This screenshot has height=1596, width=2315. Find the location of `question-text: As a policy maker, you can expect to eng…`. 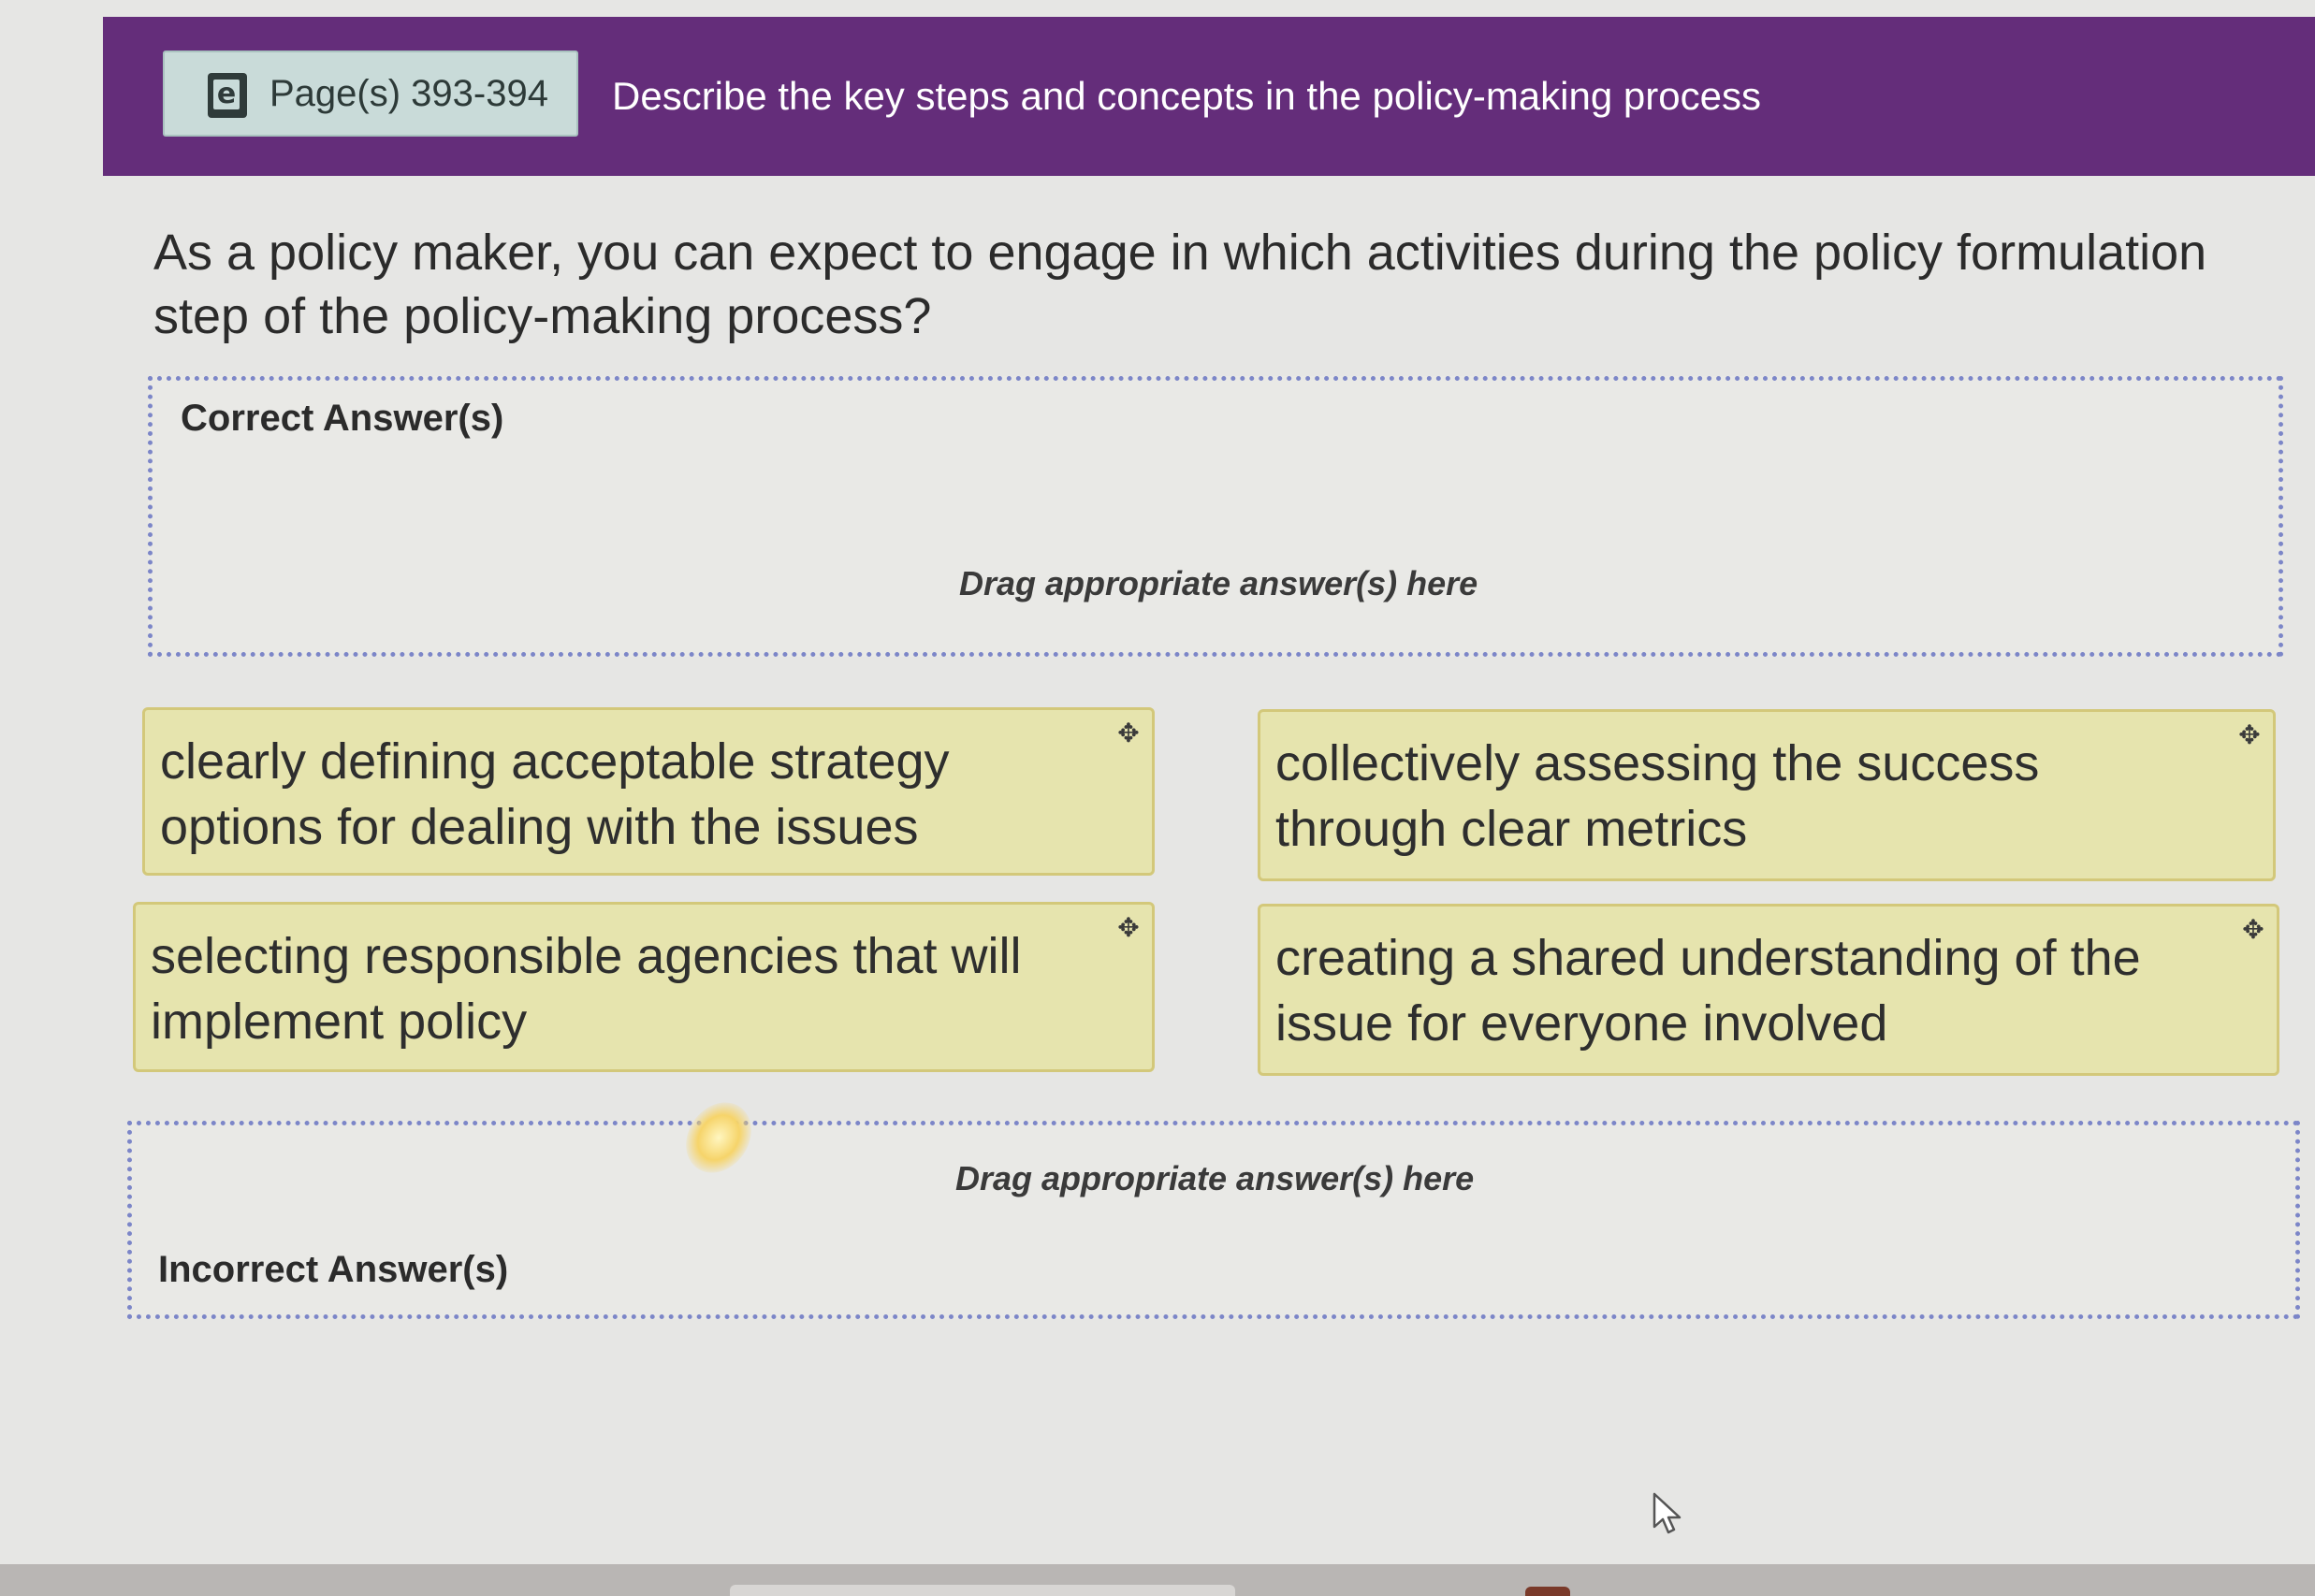

question-text: As a policy maker, you can expect to eng… is located at coordinates (1180, 284).